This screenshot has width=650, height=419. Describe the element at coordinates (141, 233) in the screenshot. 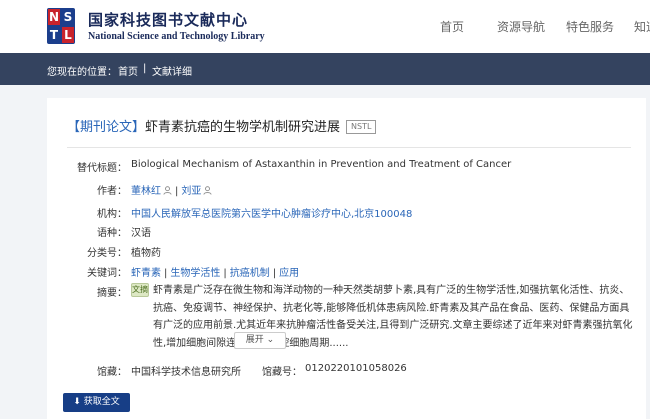

I see `language-value: 汉语` at that location.